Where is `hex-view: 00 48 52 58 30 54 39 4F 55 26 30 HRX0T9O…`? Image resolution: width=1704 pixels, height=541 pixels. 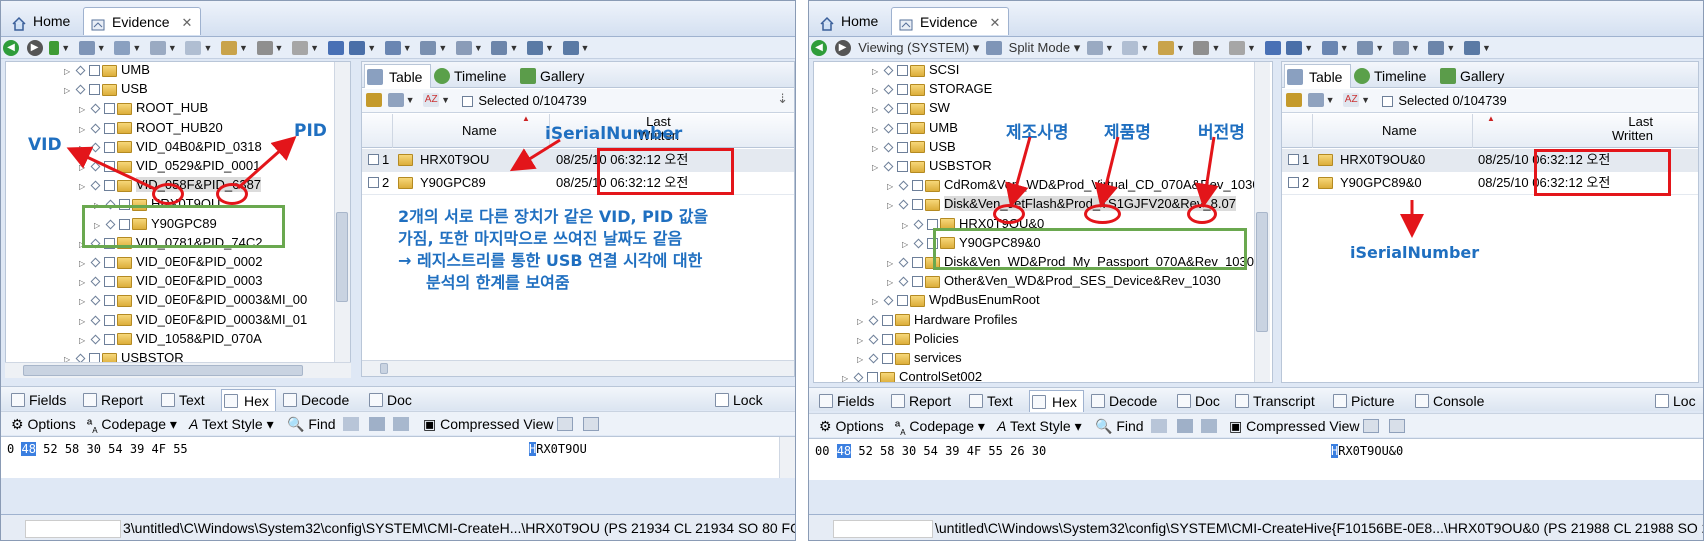 hex-view: 00 48 52 58 30 54 39 4F 55 26 30 HRX0T9O… is located at coordinates (1256, 459).